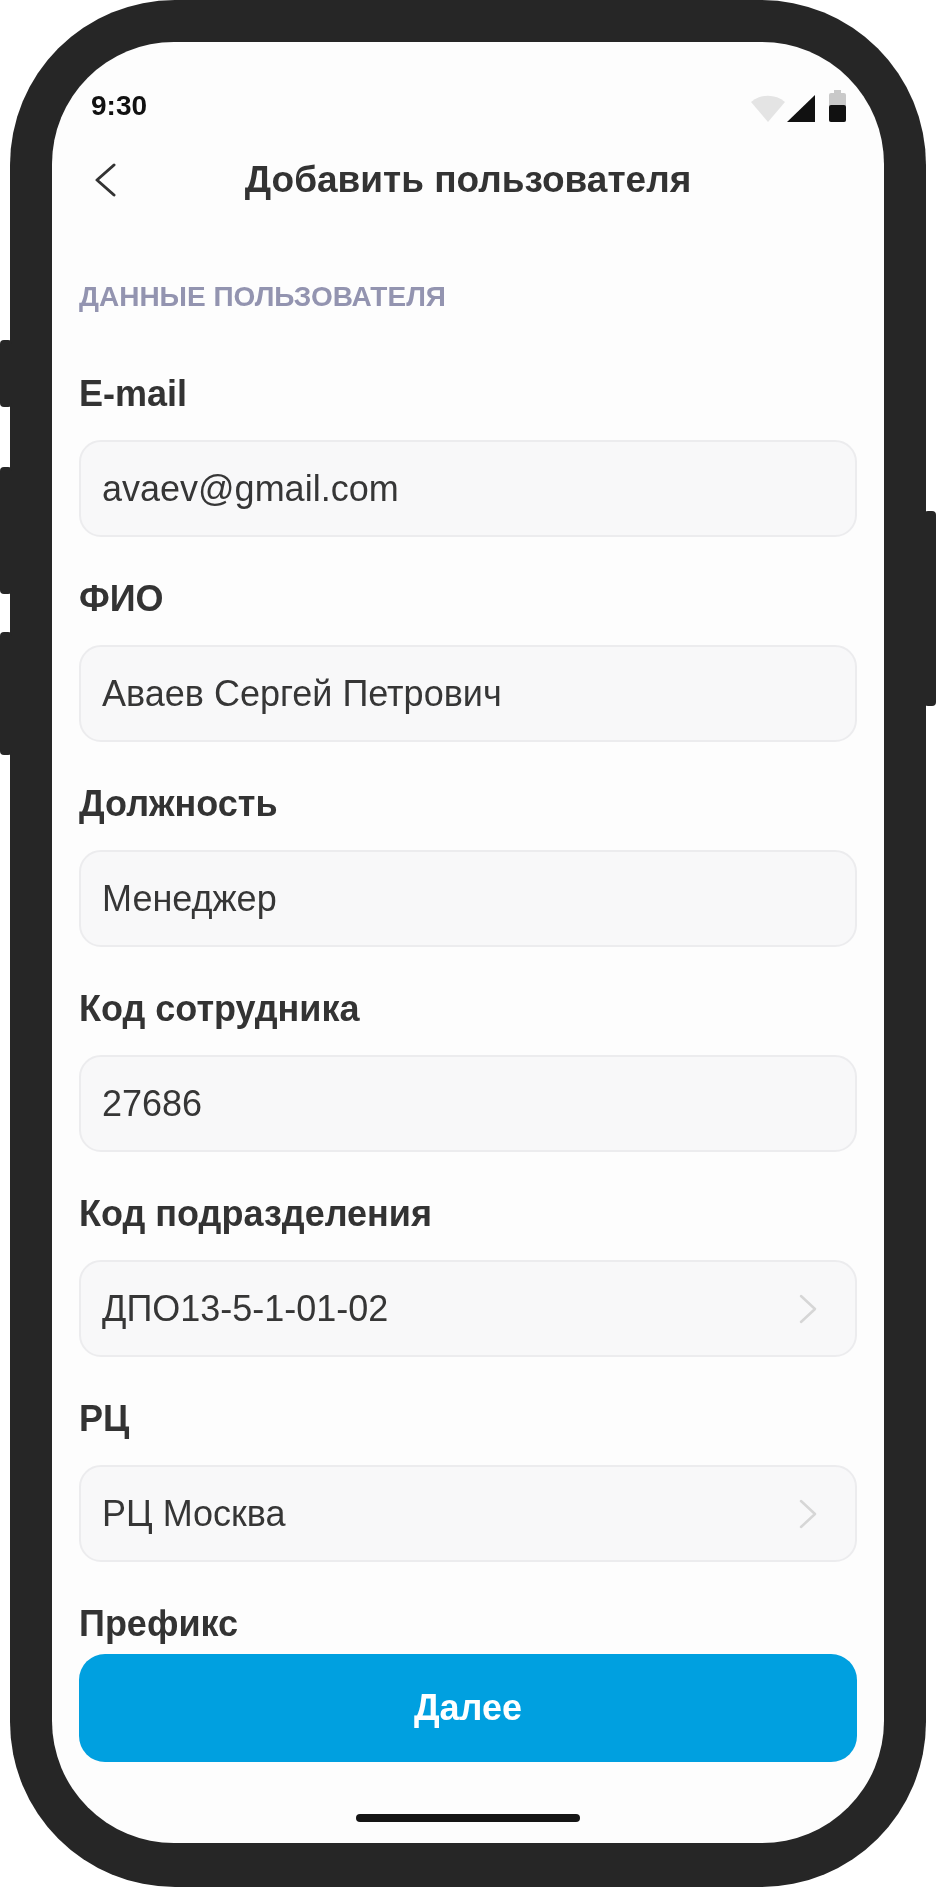 This screenshot has width=936, height=1887. What do you see at coordinates (262, 297) in the screenshot?
I see `section-heading: ДАННЫЕ ПОЛЬЗОВАТЕЛЯ` at bounding box center [262, 297].